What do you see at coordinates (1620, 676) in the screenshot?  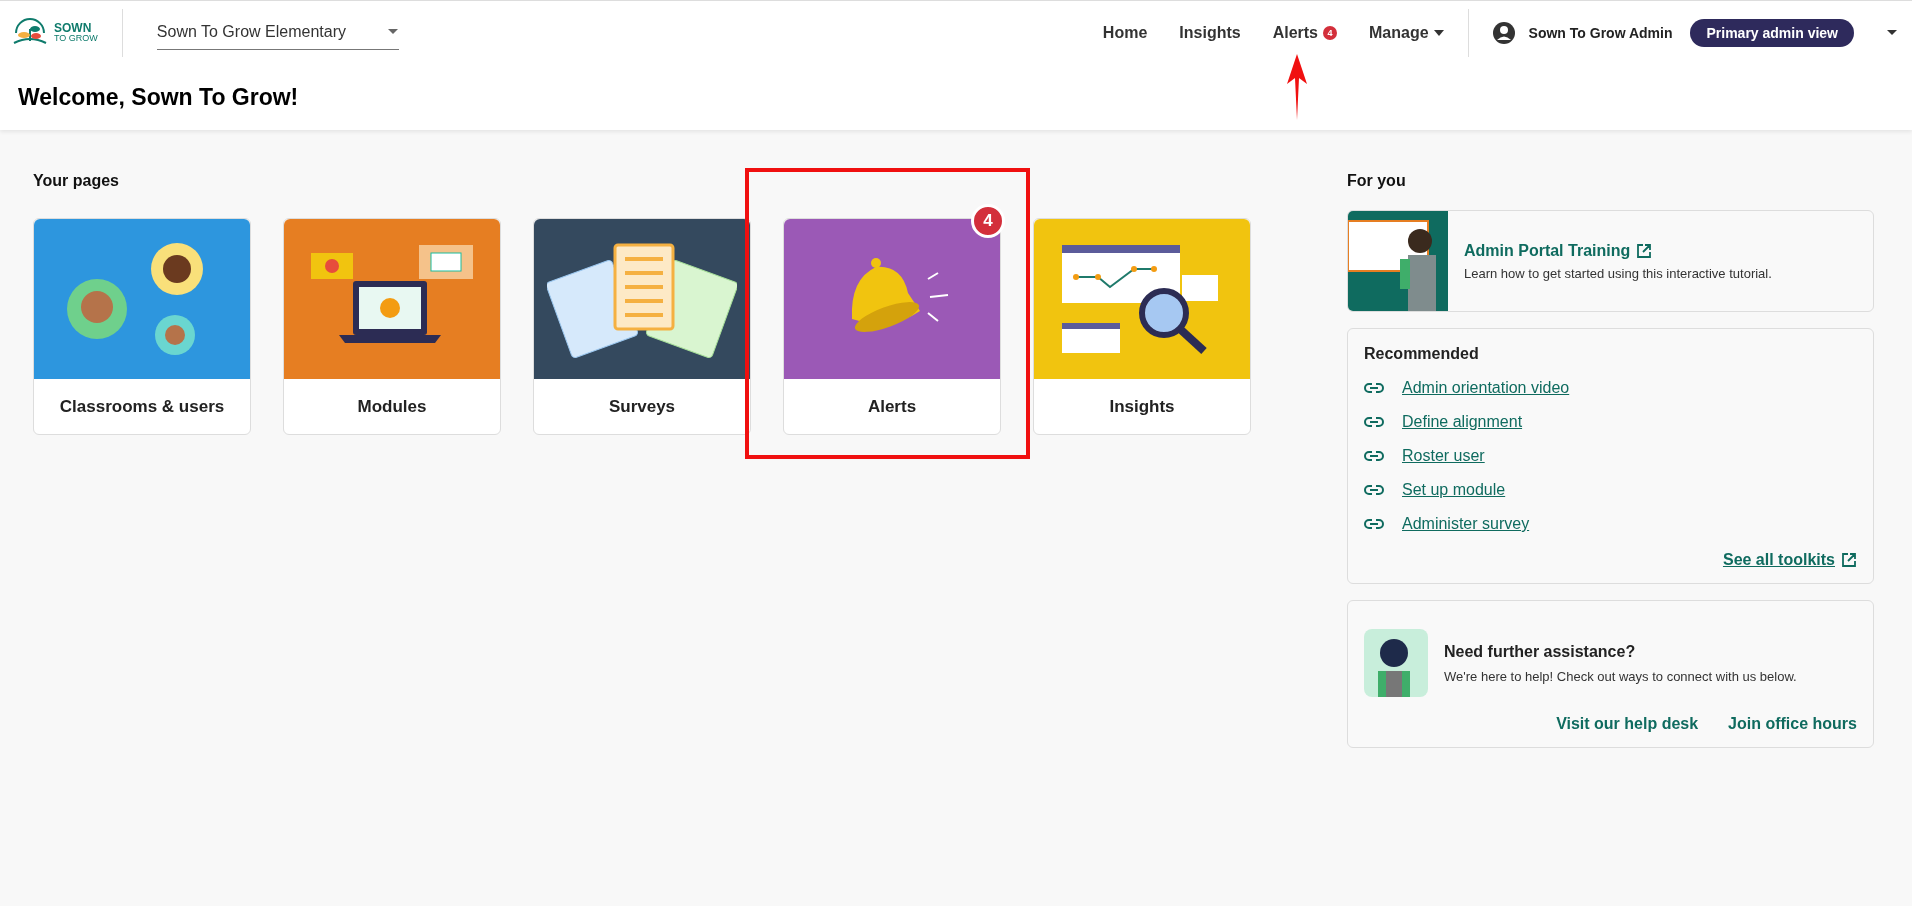 I see `assistance-description: We're here to help! Check out ways to connect with us below.` at bounding box center [1620, 676].